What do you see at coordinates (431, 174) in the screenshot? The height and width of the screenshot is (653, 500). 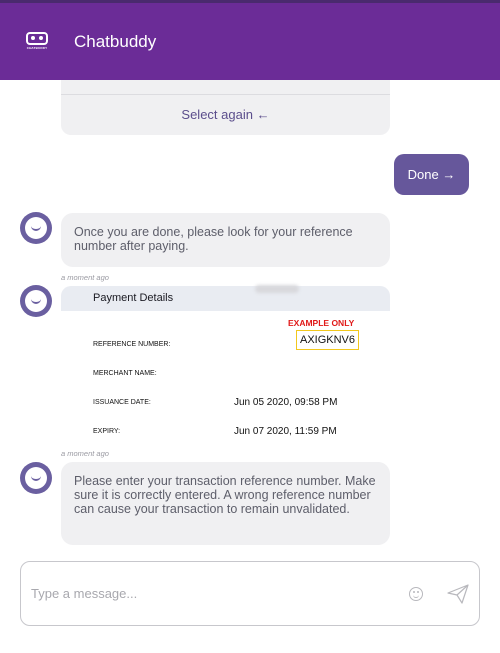 I see `done-button: Done →` at bounding box center [431, 174].